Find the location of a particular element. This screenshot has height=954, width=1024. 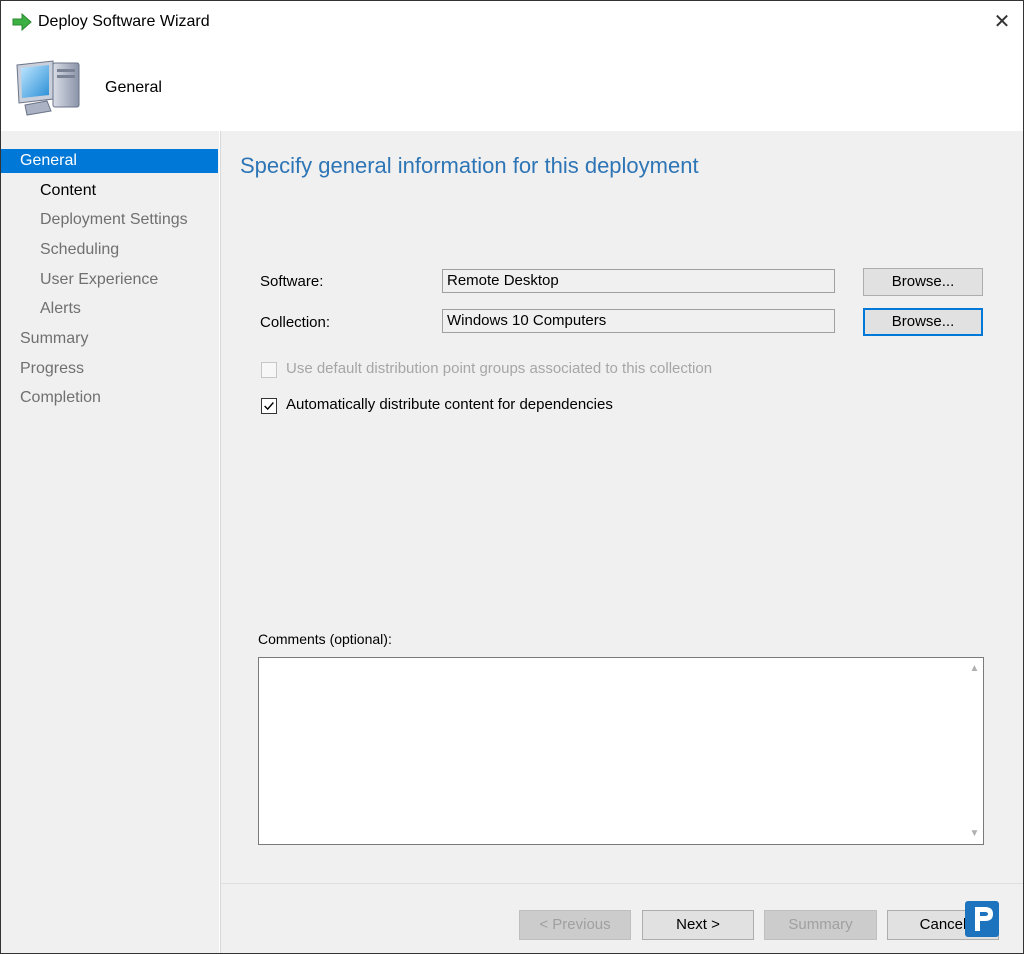

scroll-up-icon: ▲ is located at coordinates (974, 668).